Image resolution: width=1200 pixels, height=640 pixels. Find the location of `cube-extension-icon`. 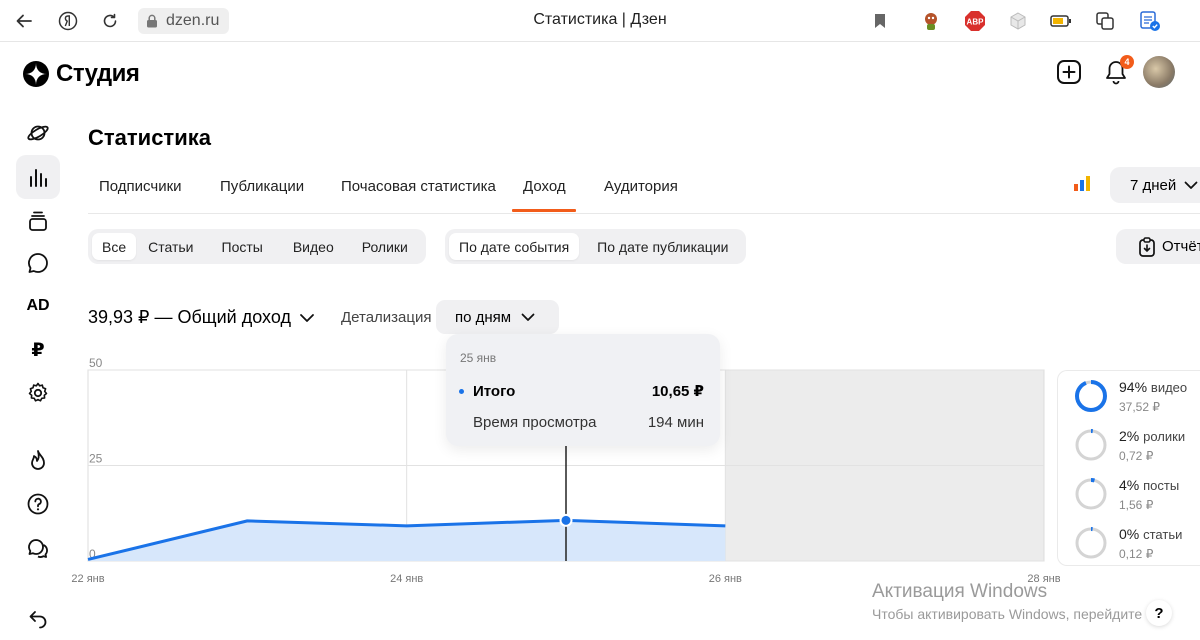

cube-extension-icon is located at coordinates (1018, 21).